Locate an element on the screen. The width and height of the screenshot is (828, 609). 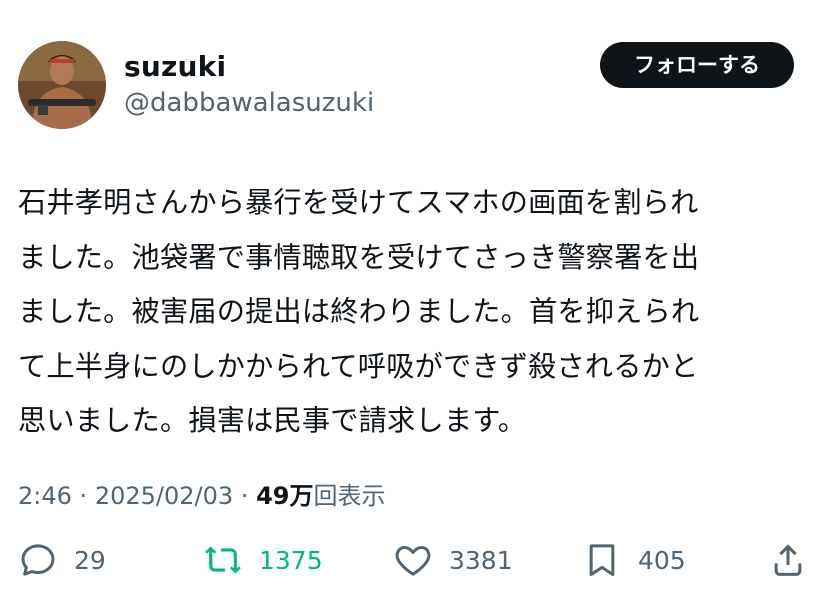
share-icon is located at coordinates (788, 560).